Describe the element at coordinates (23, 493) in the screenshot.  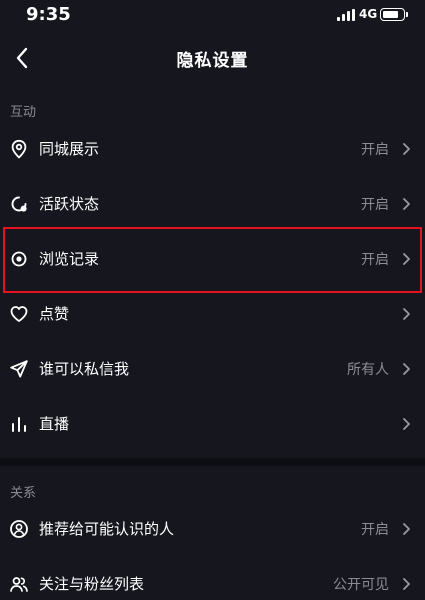
I see `section-header-relationship: 关系` at that location.